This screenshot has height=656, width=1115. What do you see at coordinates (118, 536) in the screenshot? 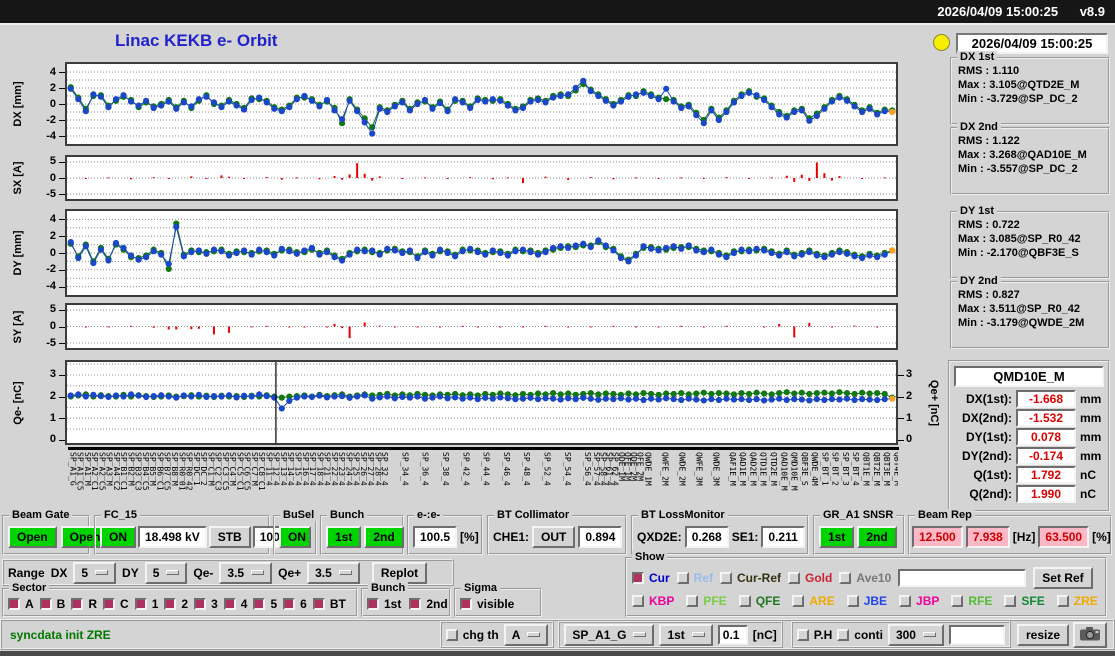
I see `fc15-on-button: ON` at bounding box center [118, 536].